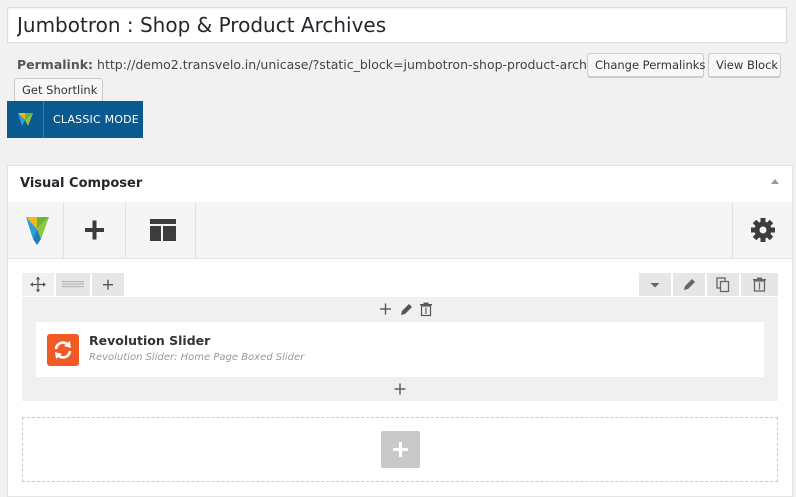 The width and height of the screenshot is (796, 497). I want to click on column-add-element-button, so click(400, 391).